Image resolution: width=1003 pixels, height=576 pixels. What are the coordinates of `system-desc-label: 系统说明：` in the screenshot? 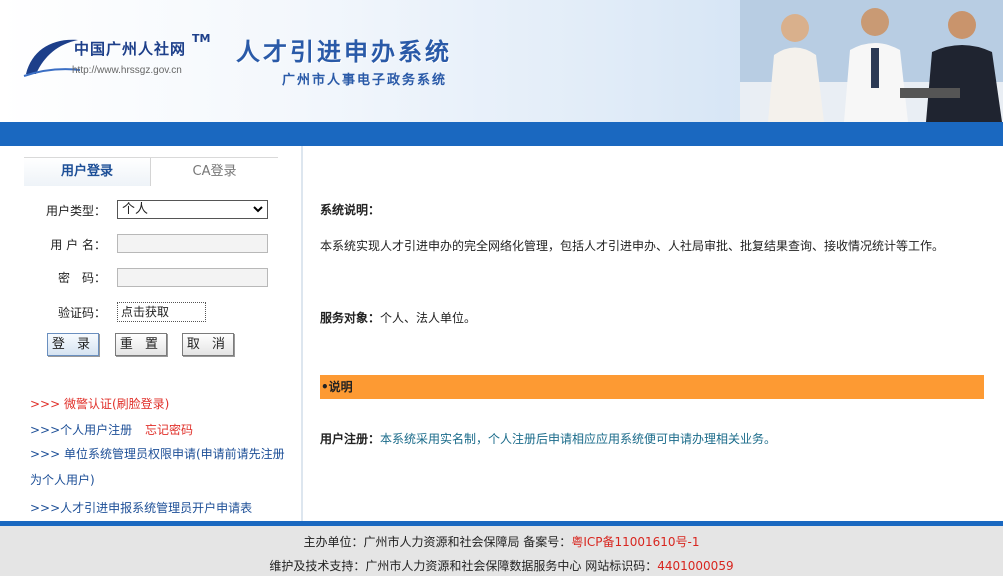 It's located at (350, 210).